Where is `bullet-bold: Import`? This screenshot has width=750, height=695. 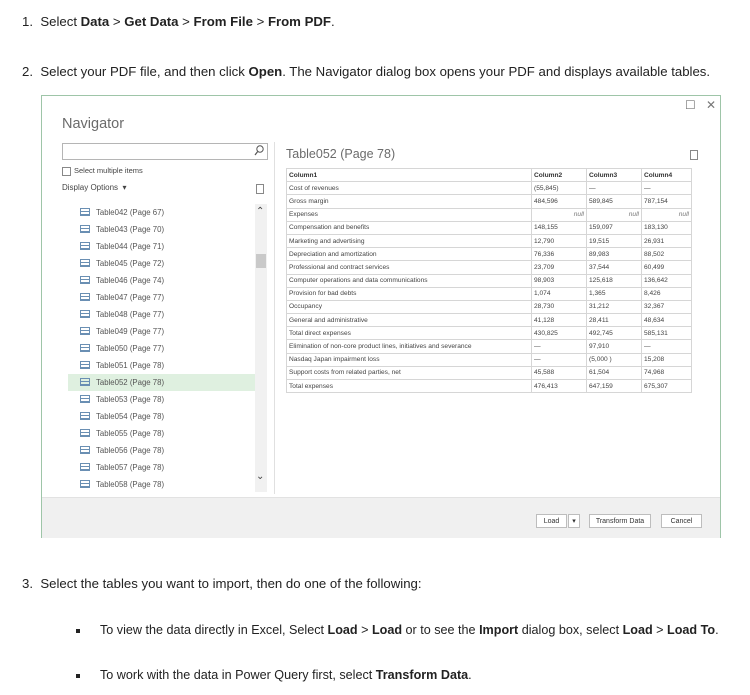
bullet-bold: Import is located at coordinates (499, 630).